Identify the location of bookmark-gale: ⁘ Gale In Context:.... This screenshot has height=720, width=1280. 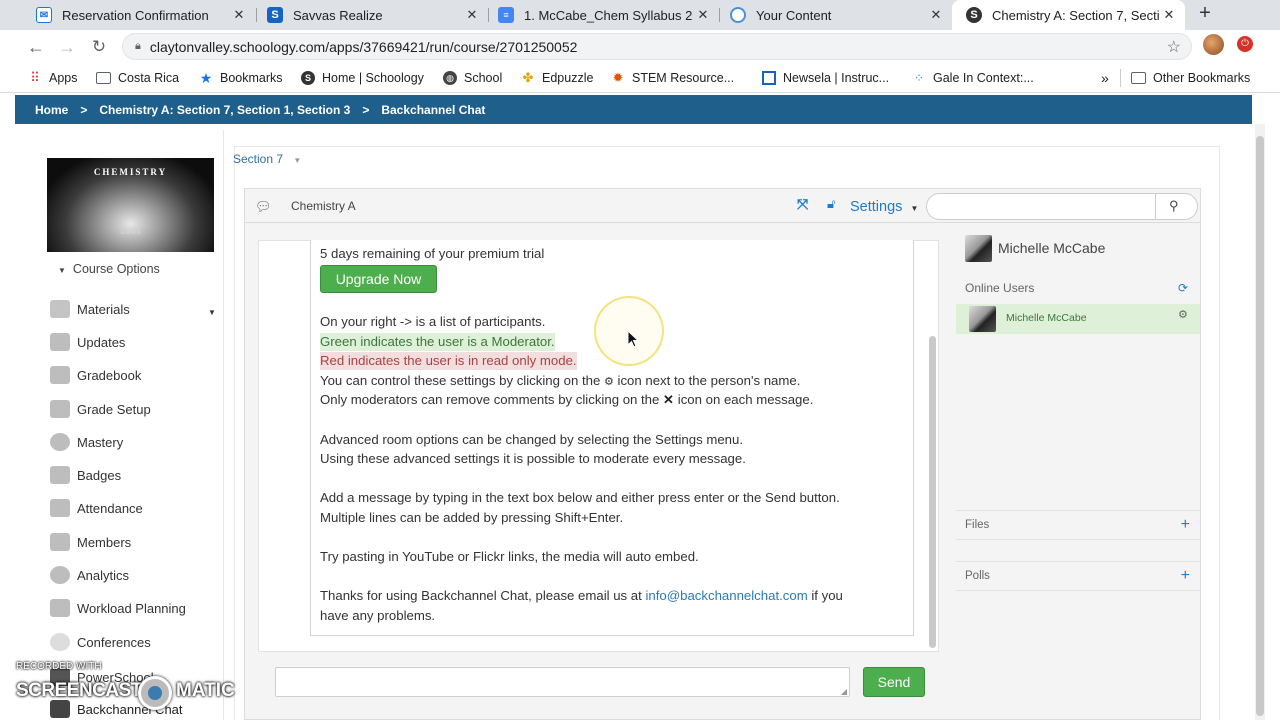
(973, 78).